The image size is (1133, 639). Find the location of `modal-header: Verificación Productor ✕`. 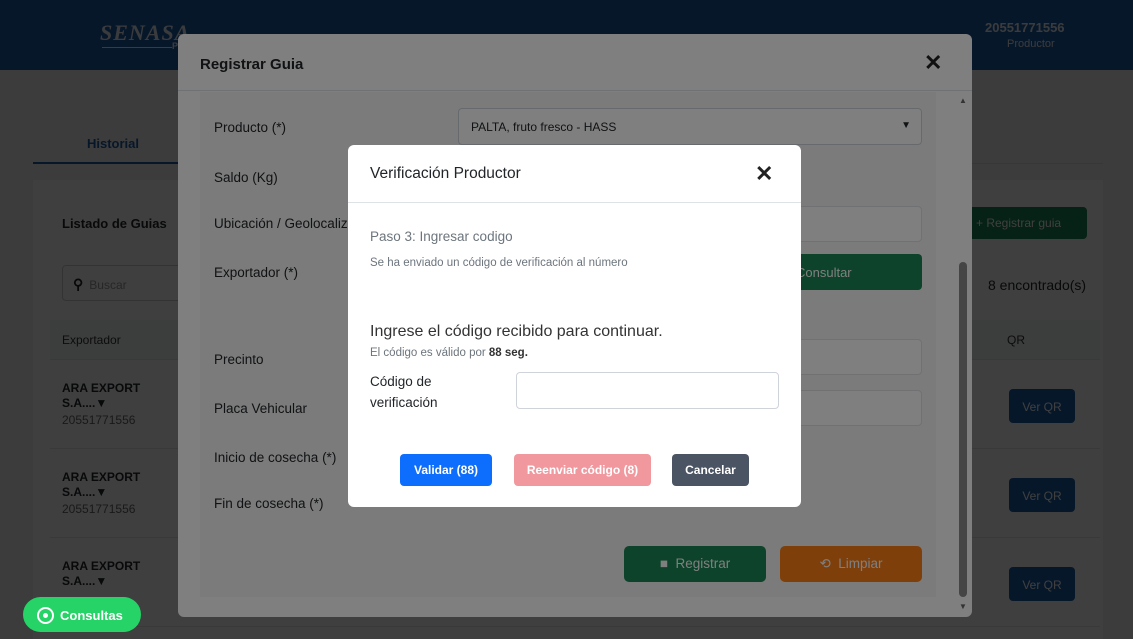

modal-header: Verificación Productor ✕ is located at coordinates (574, 174).